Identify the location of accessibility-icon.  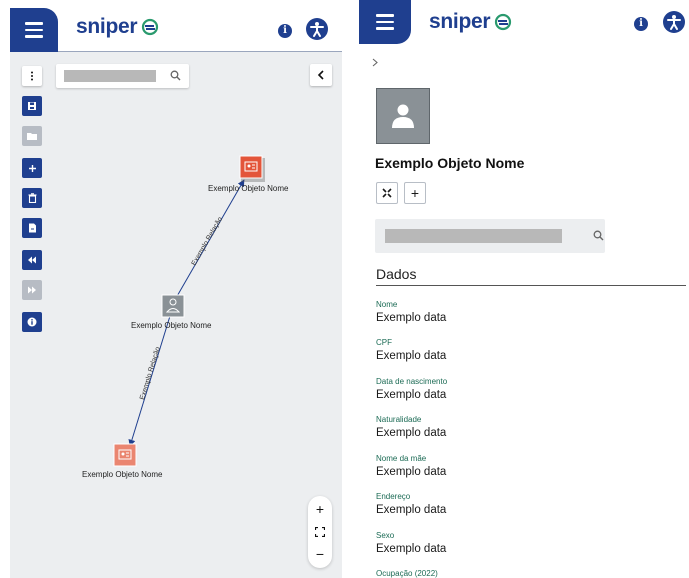
(674, 22).